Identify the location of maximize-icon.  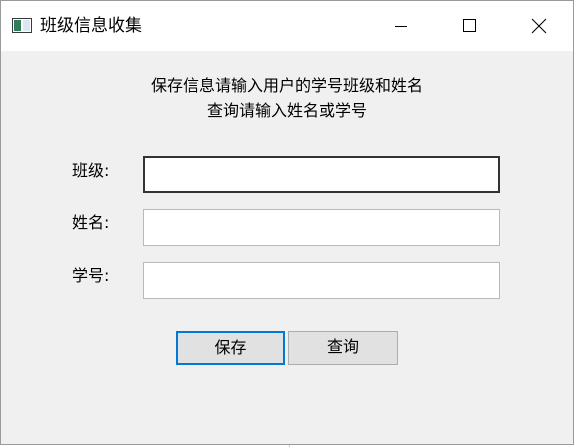
(469, 25).